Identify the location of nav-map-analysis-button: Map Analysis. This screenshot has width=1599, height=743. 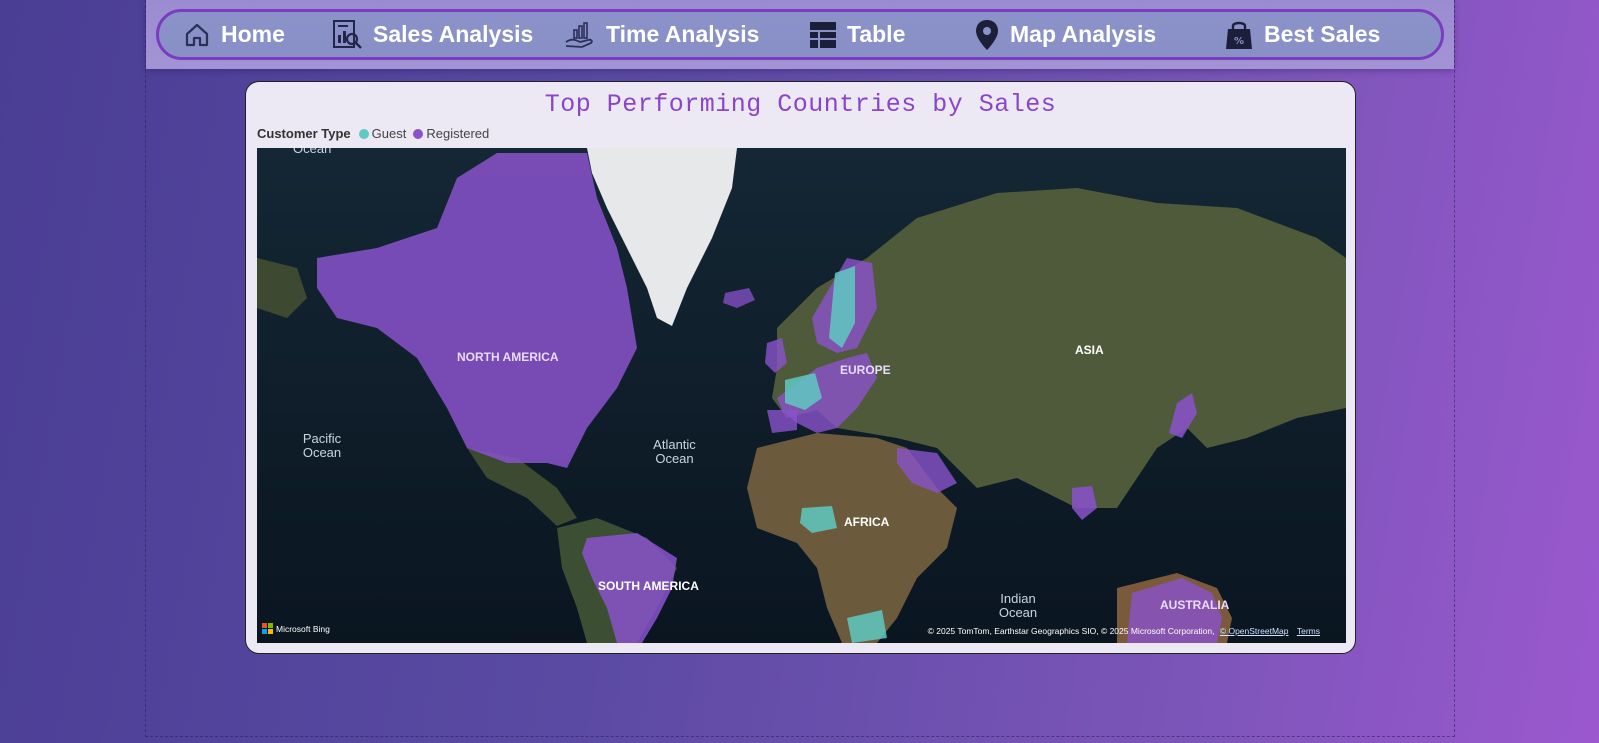
(1065, 34).